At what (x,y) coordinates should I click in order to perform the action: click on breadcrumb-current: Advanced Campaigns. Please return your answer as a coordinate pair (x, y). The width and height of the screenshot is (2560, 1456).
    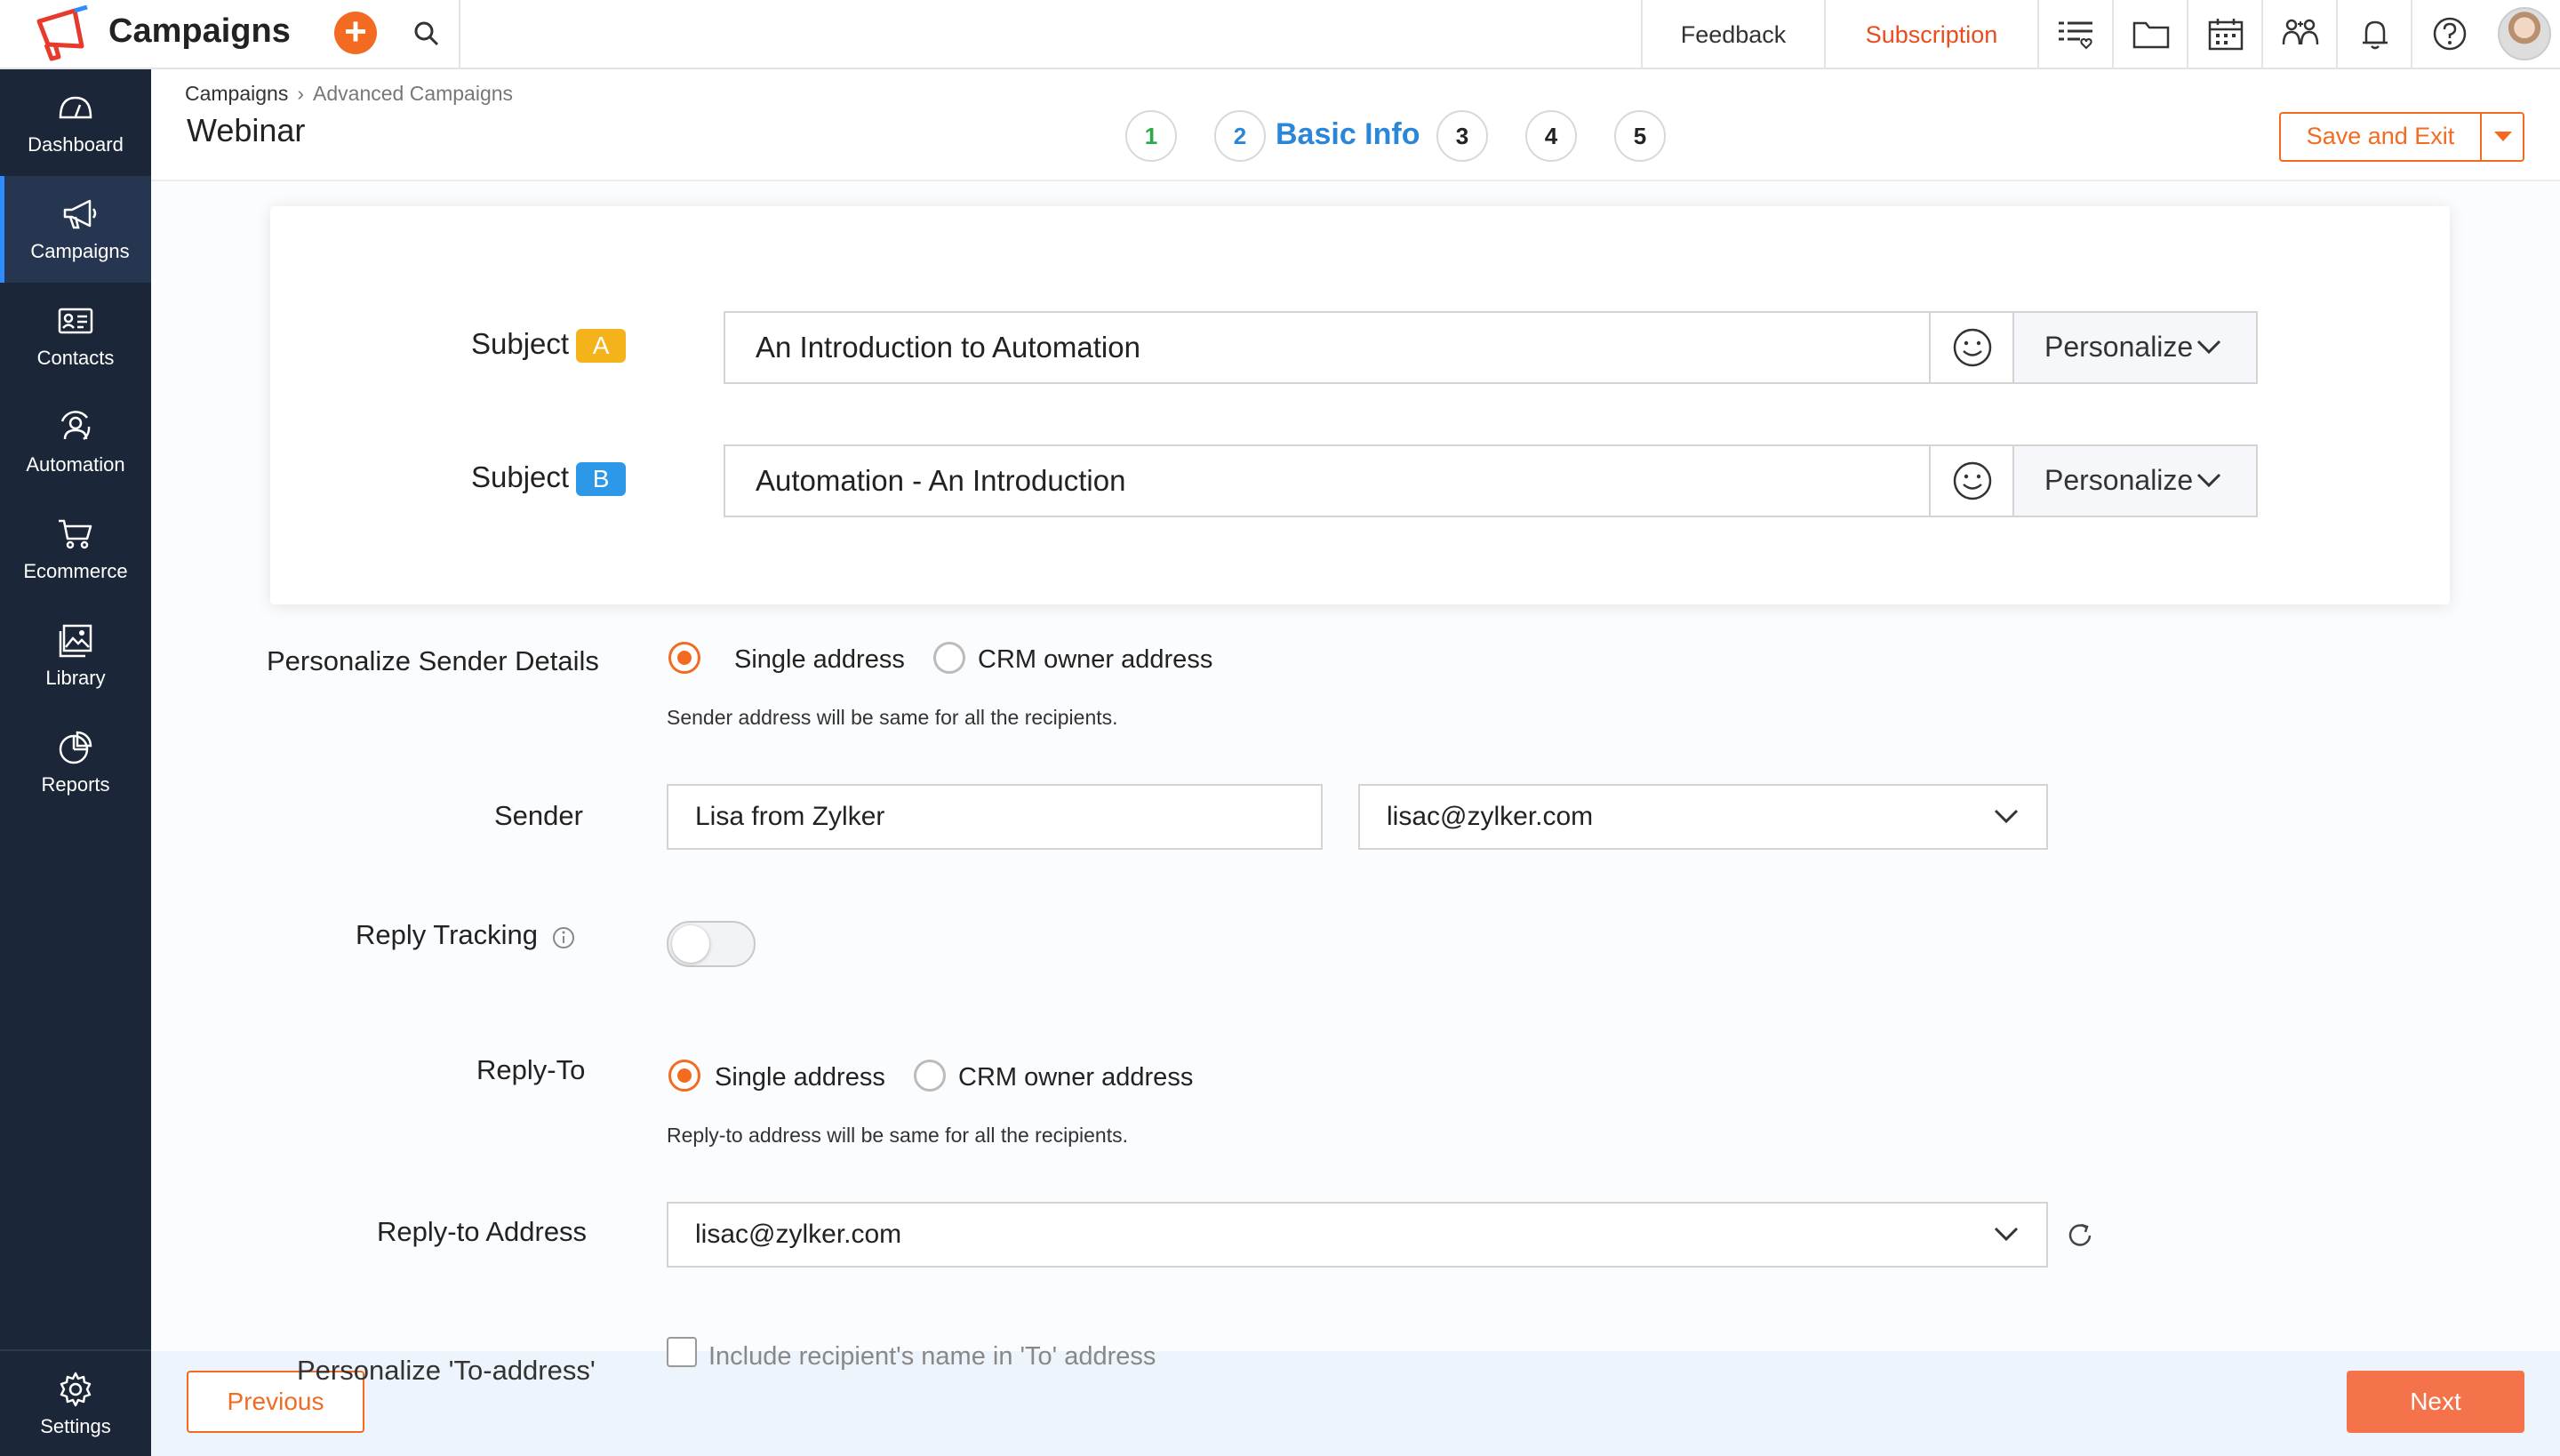
    Looking at the image, I should click on (413, 93).